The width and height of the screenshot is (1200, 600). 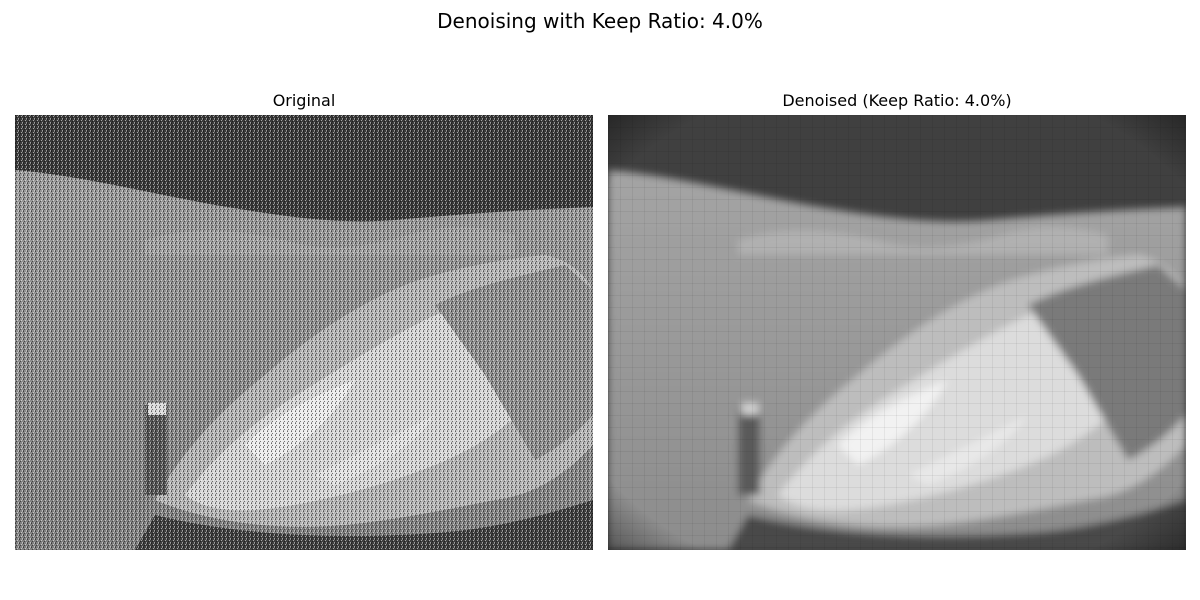 I want to click on denoised-panel-title: Denoised (Keep Ratio: 4.0%), so click(x=897, y=100).